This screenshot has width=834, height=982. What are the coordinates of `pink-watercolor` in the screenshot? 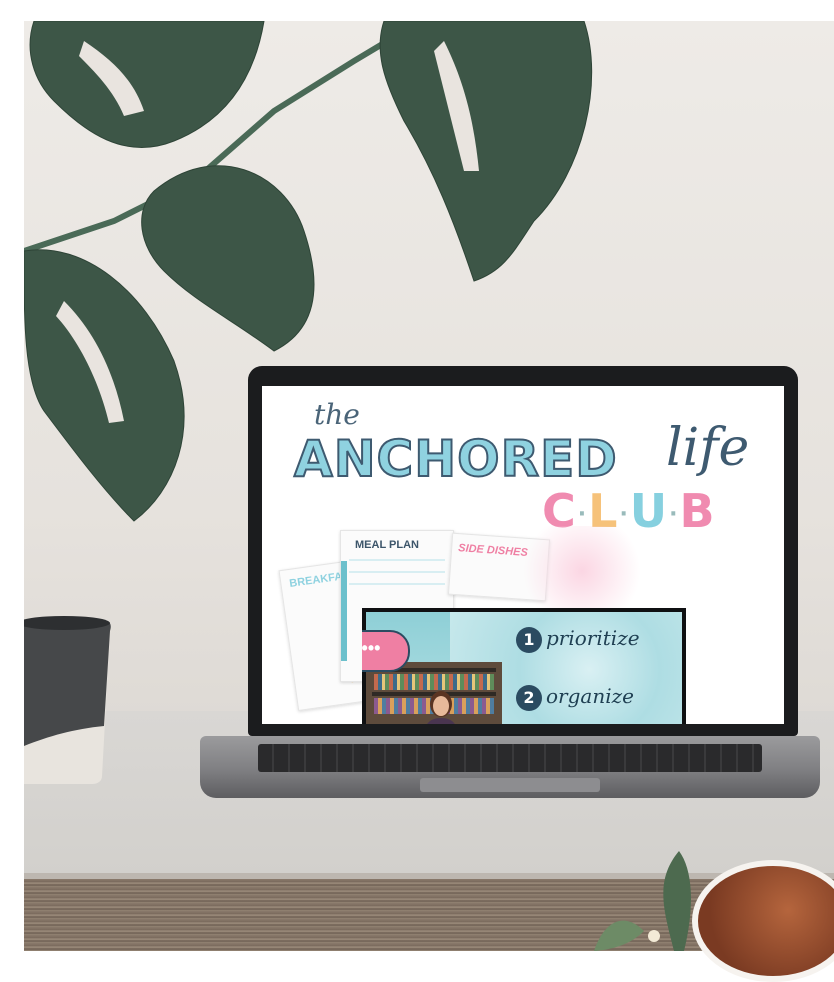 It's located at (582, 571).